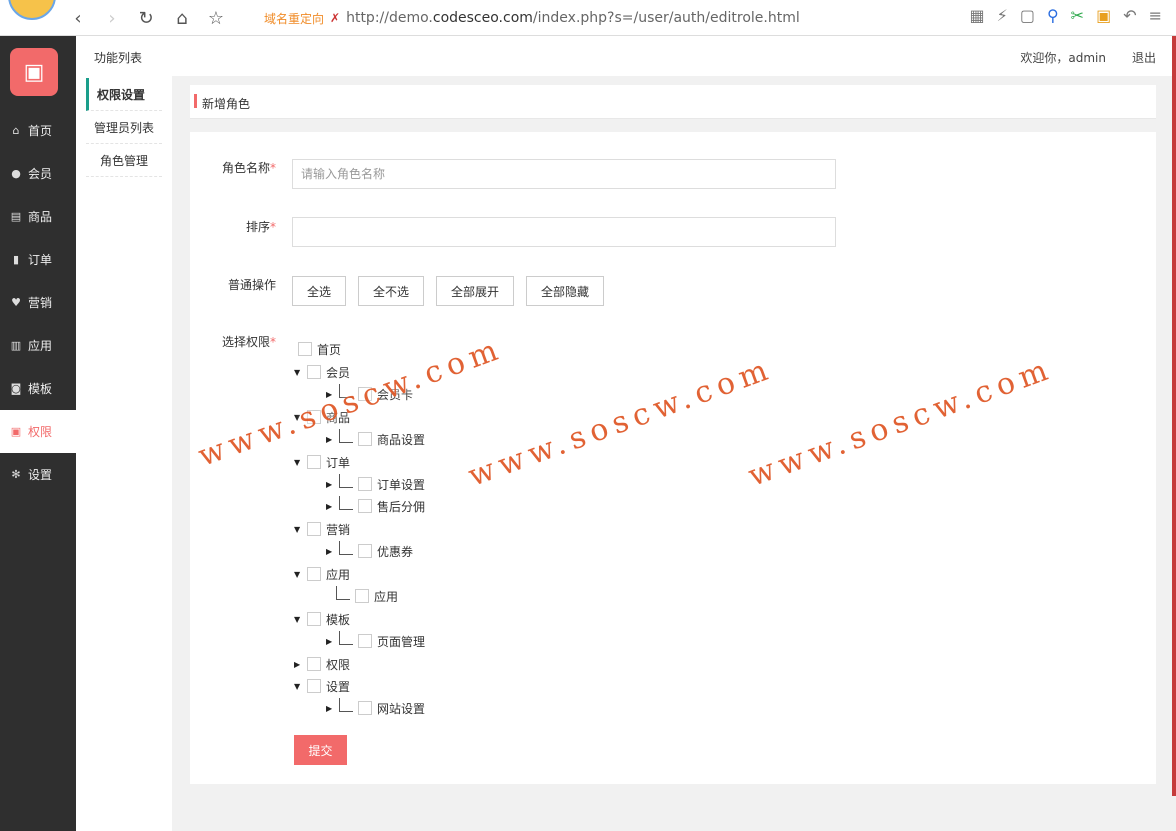 This screenshot has width=1176, height=831. I want to click on user-icon: ●, so click(16, 173).